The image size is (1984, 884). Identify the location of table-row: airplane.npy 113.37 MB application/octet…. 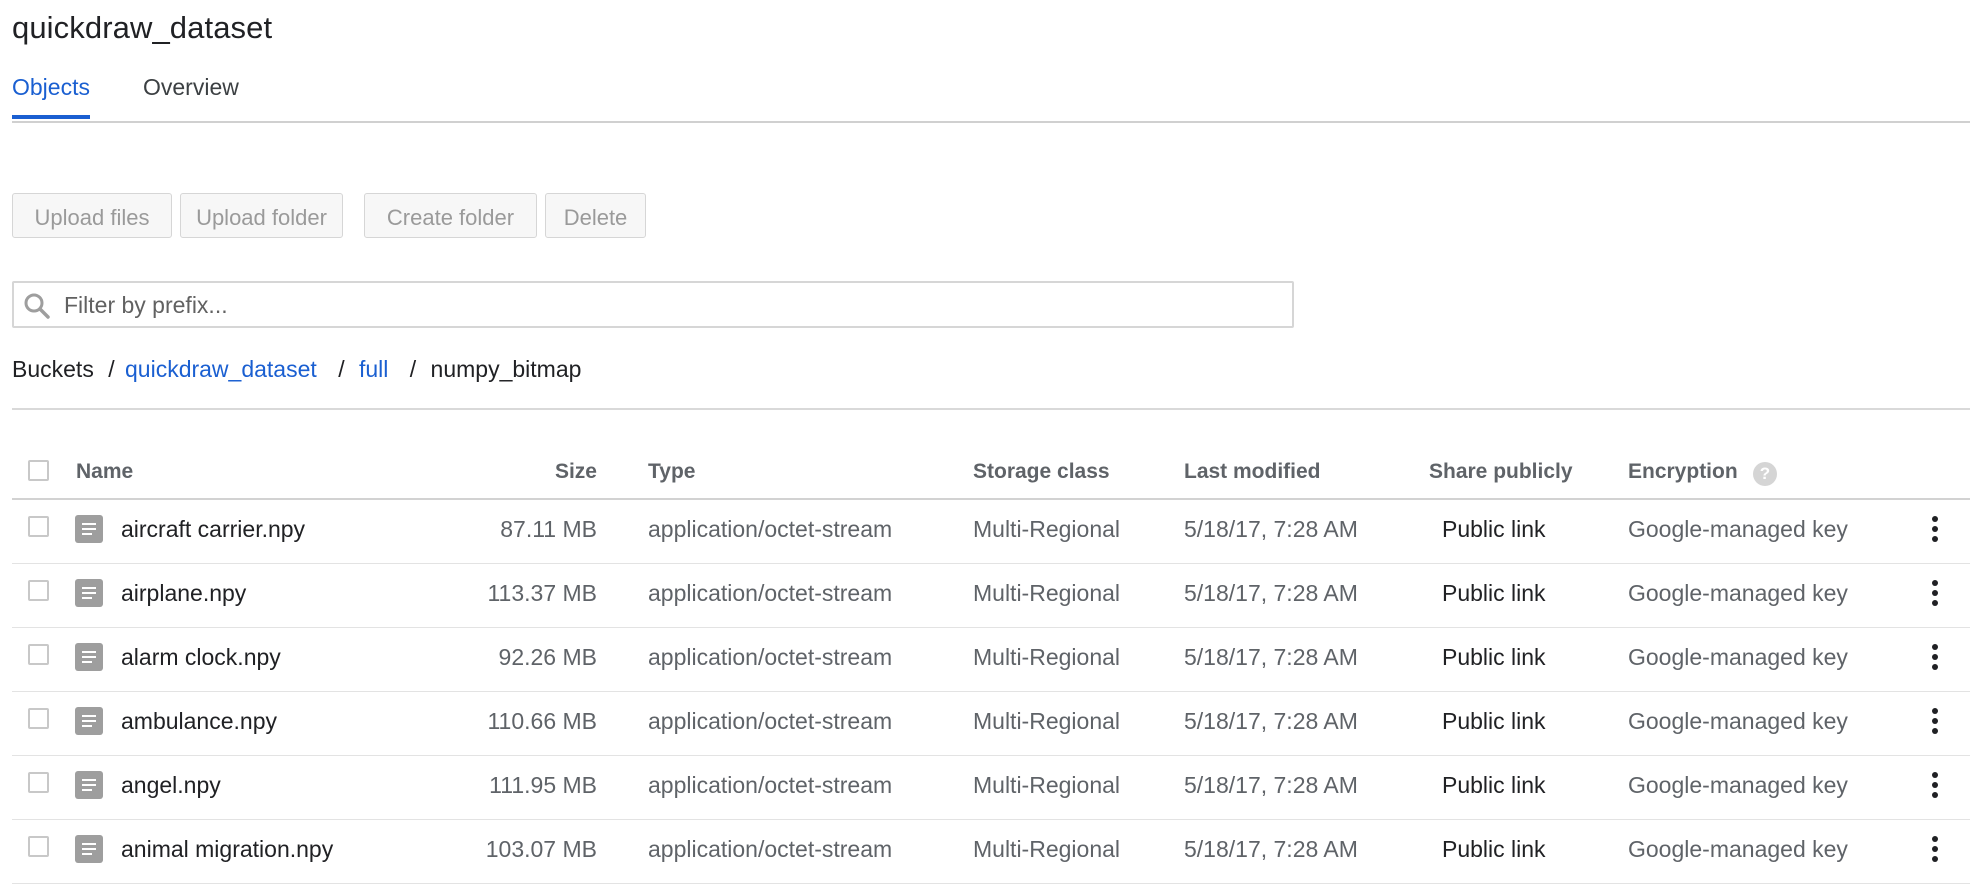
(991, 596).